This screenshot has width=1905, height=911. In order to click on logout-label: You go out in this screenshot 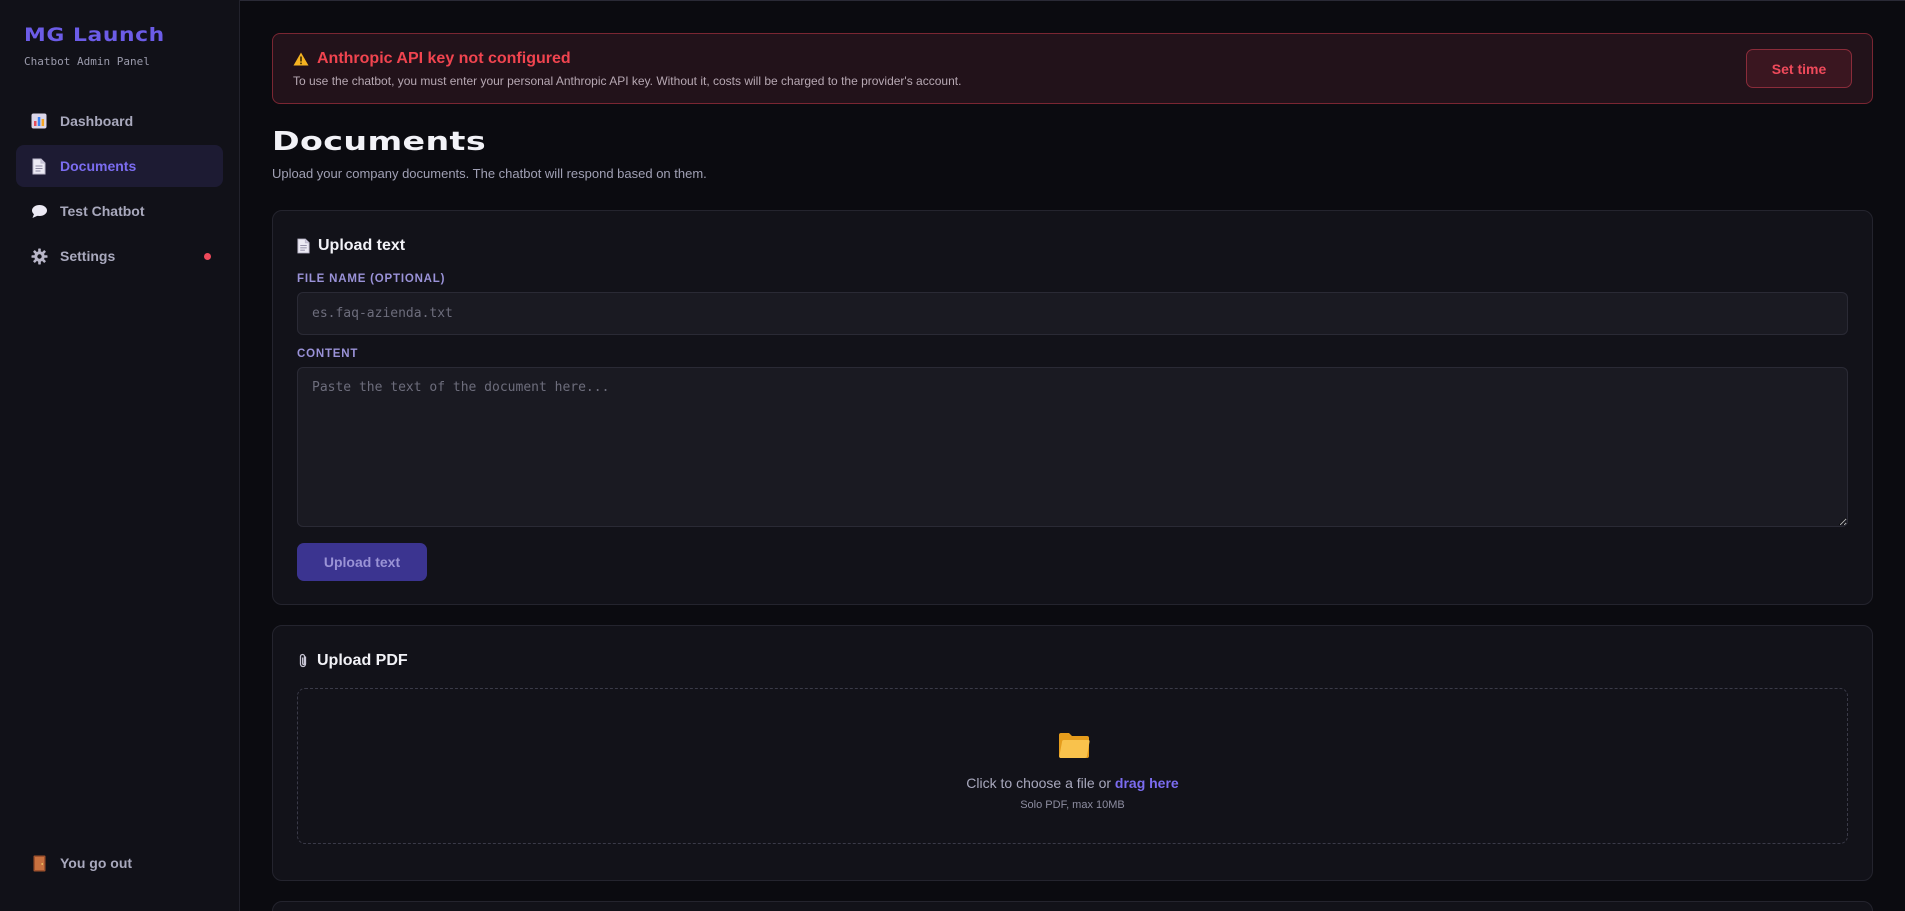, I will do `click(96, 863)`.